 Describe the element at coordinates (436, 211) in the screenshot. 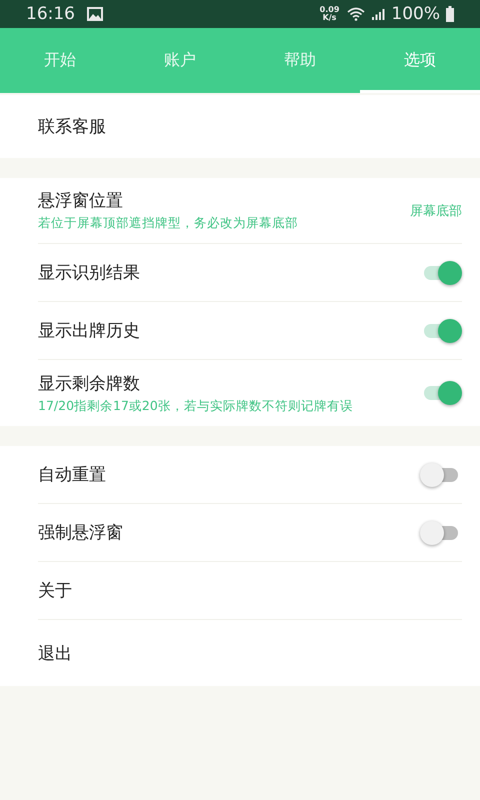

I see `setting-value: 屏幕底部` at that location.